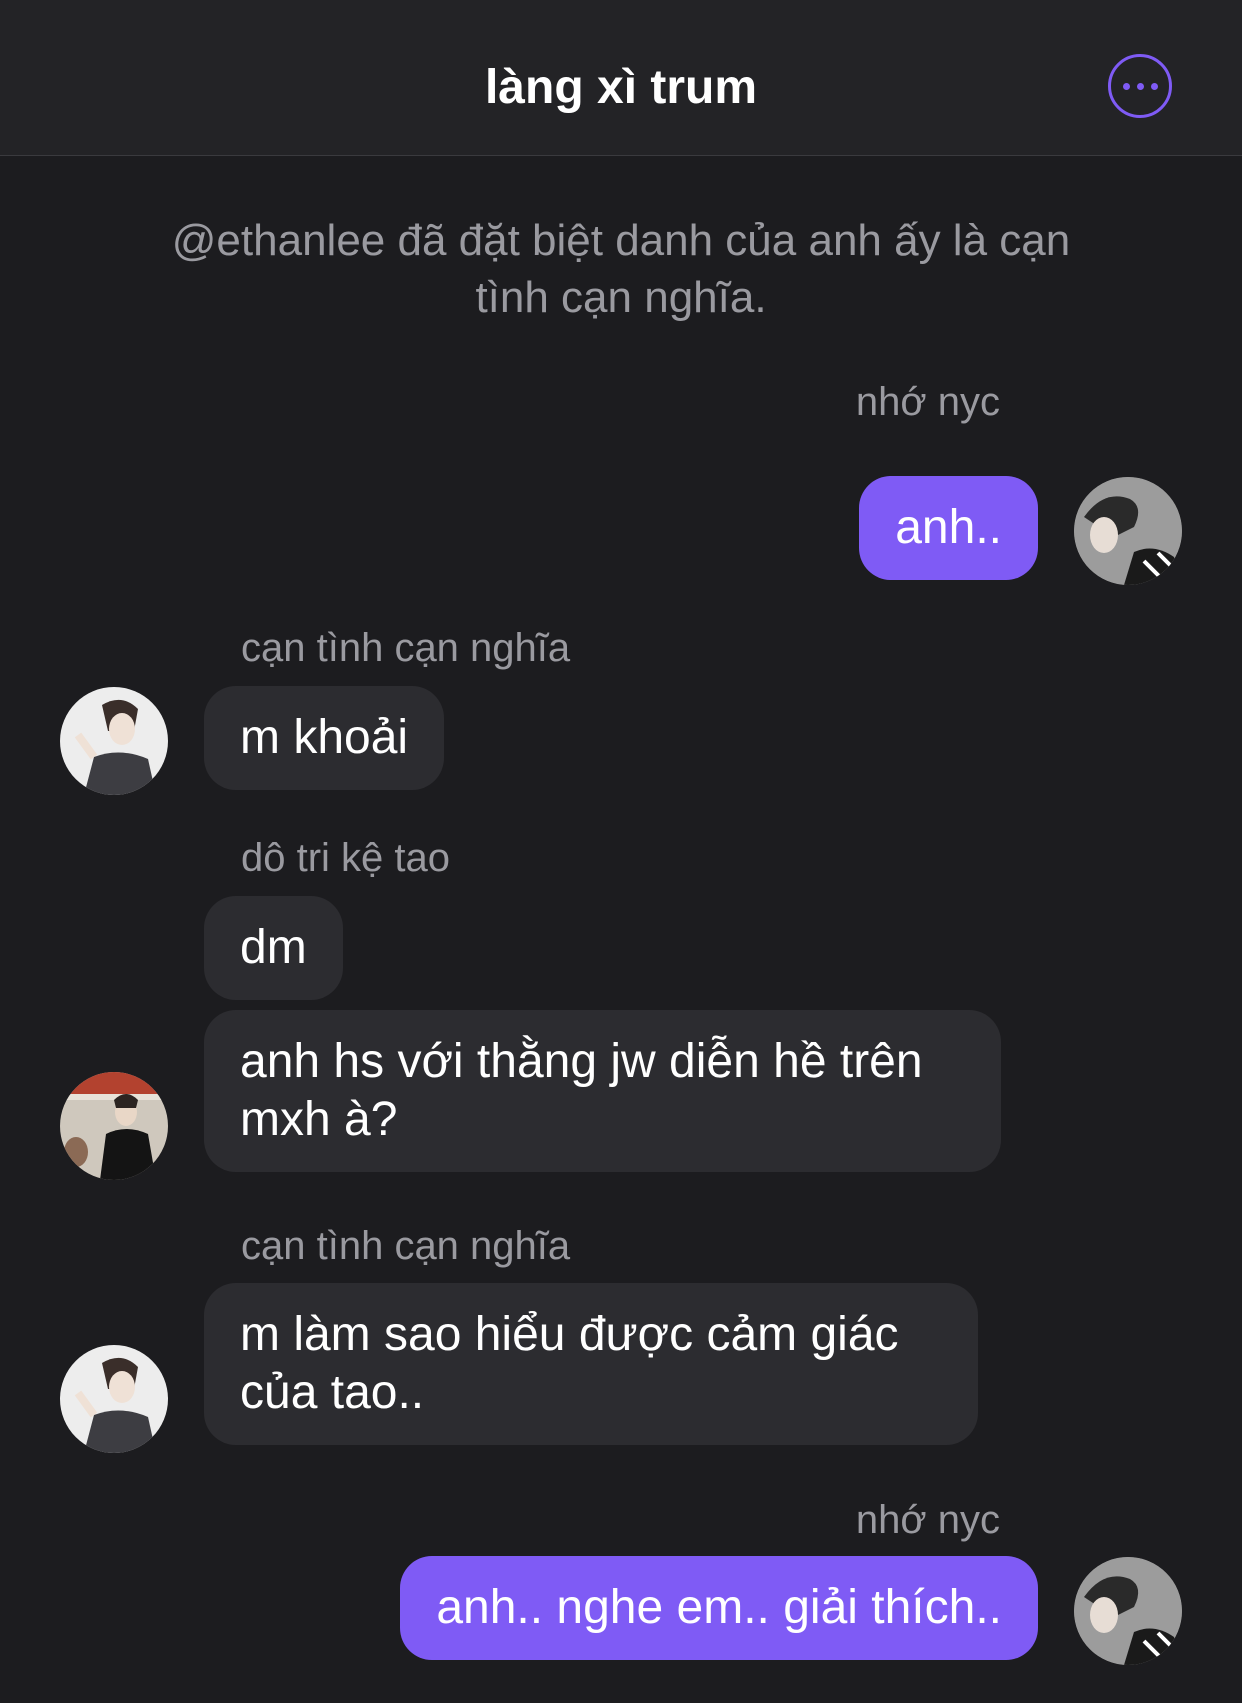 The height and width of the screenshot is (1703, 1242). Describe the element at coordinates (621, 87) in the screenshot. I see `chat-title: làng xì trum` at that location.